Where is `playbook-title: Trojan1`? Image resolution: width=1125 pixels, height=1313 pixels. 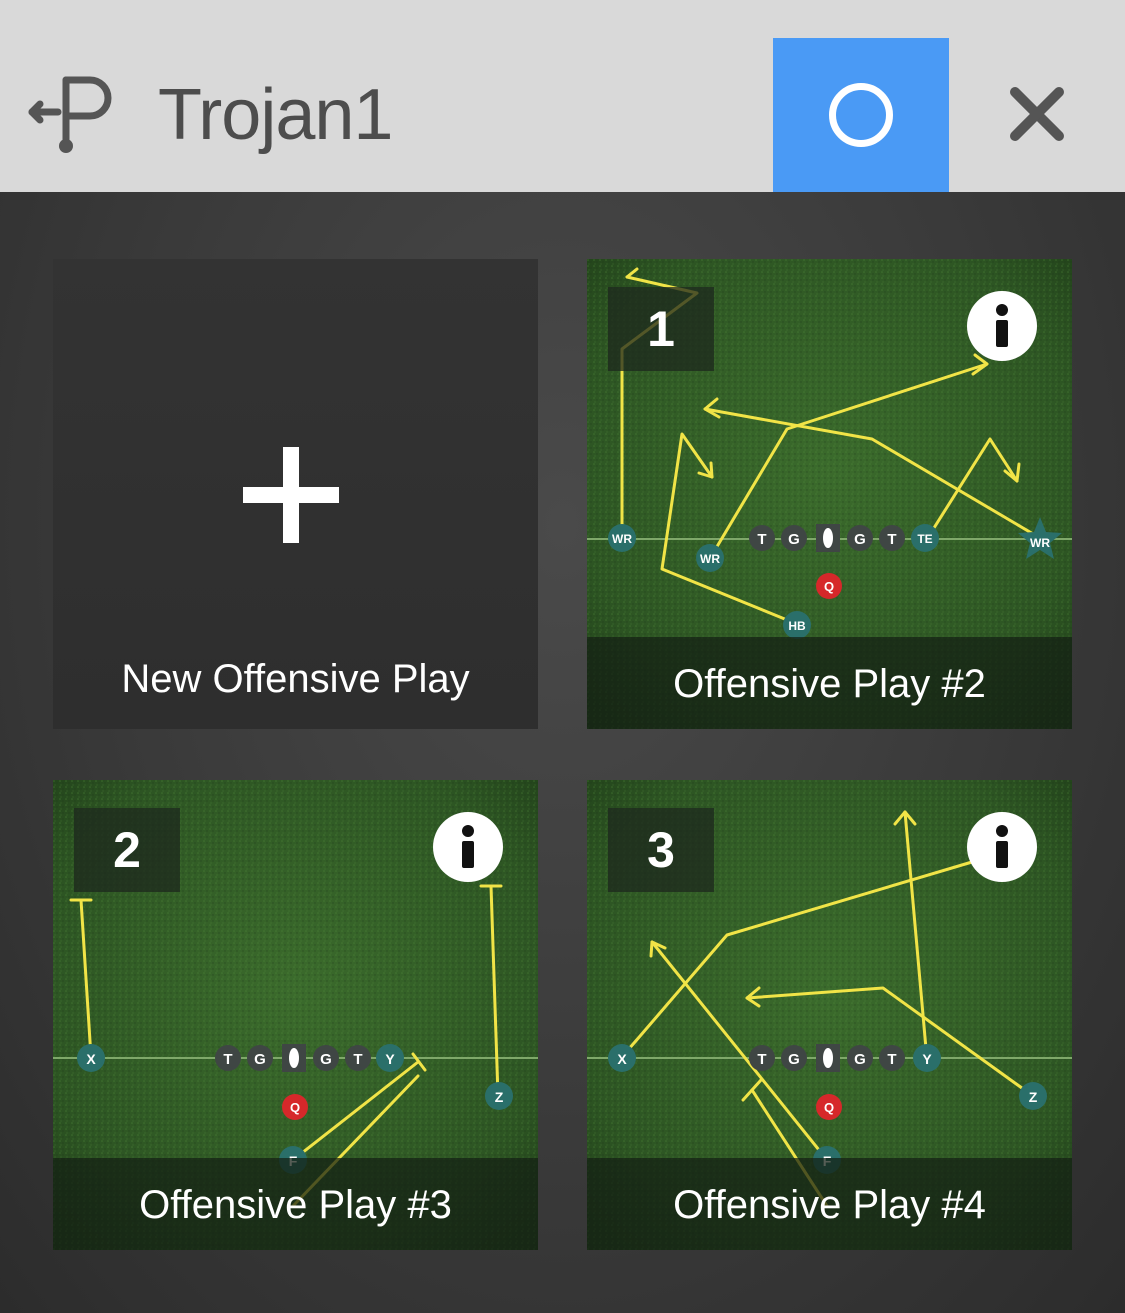 playbook-title: Trojan1 is located at coordinates (275, 115).